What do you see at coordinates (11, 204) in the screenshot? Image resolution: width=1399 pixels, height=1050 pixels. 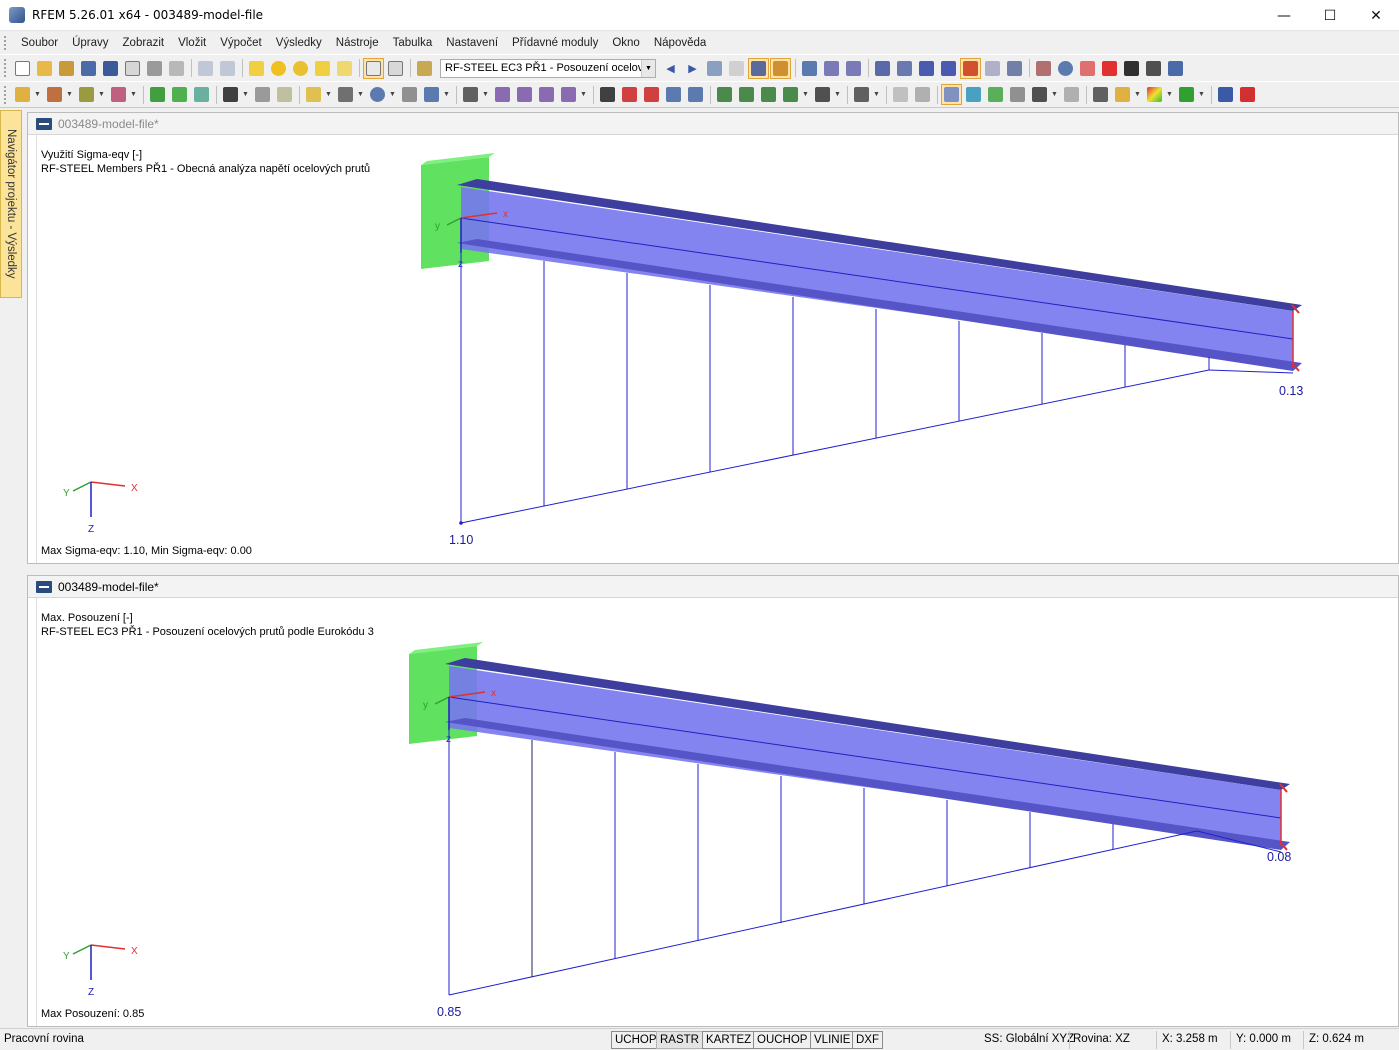 I see `project-navigator-tab: Navigátor projektu - Výsledky` at bounding box center [11, 204].